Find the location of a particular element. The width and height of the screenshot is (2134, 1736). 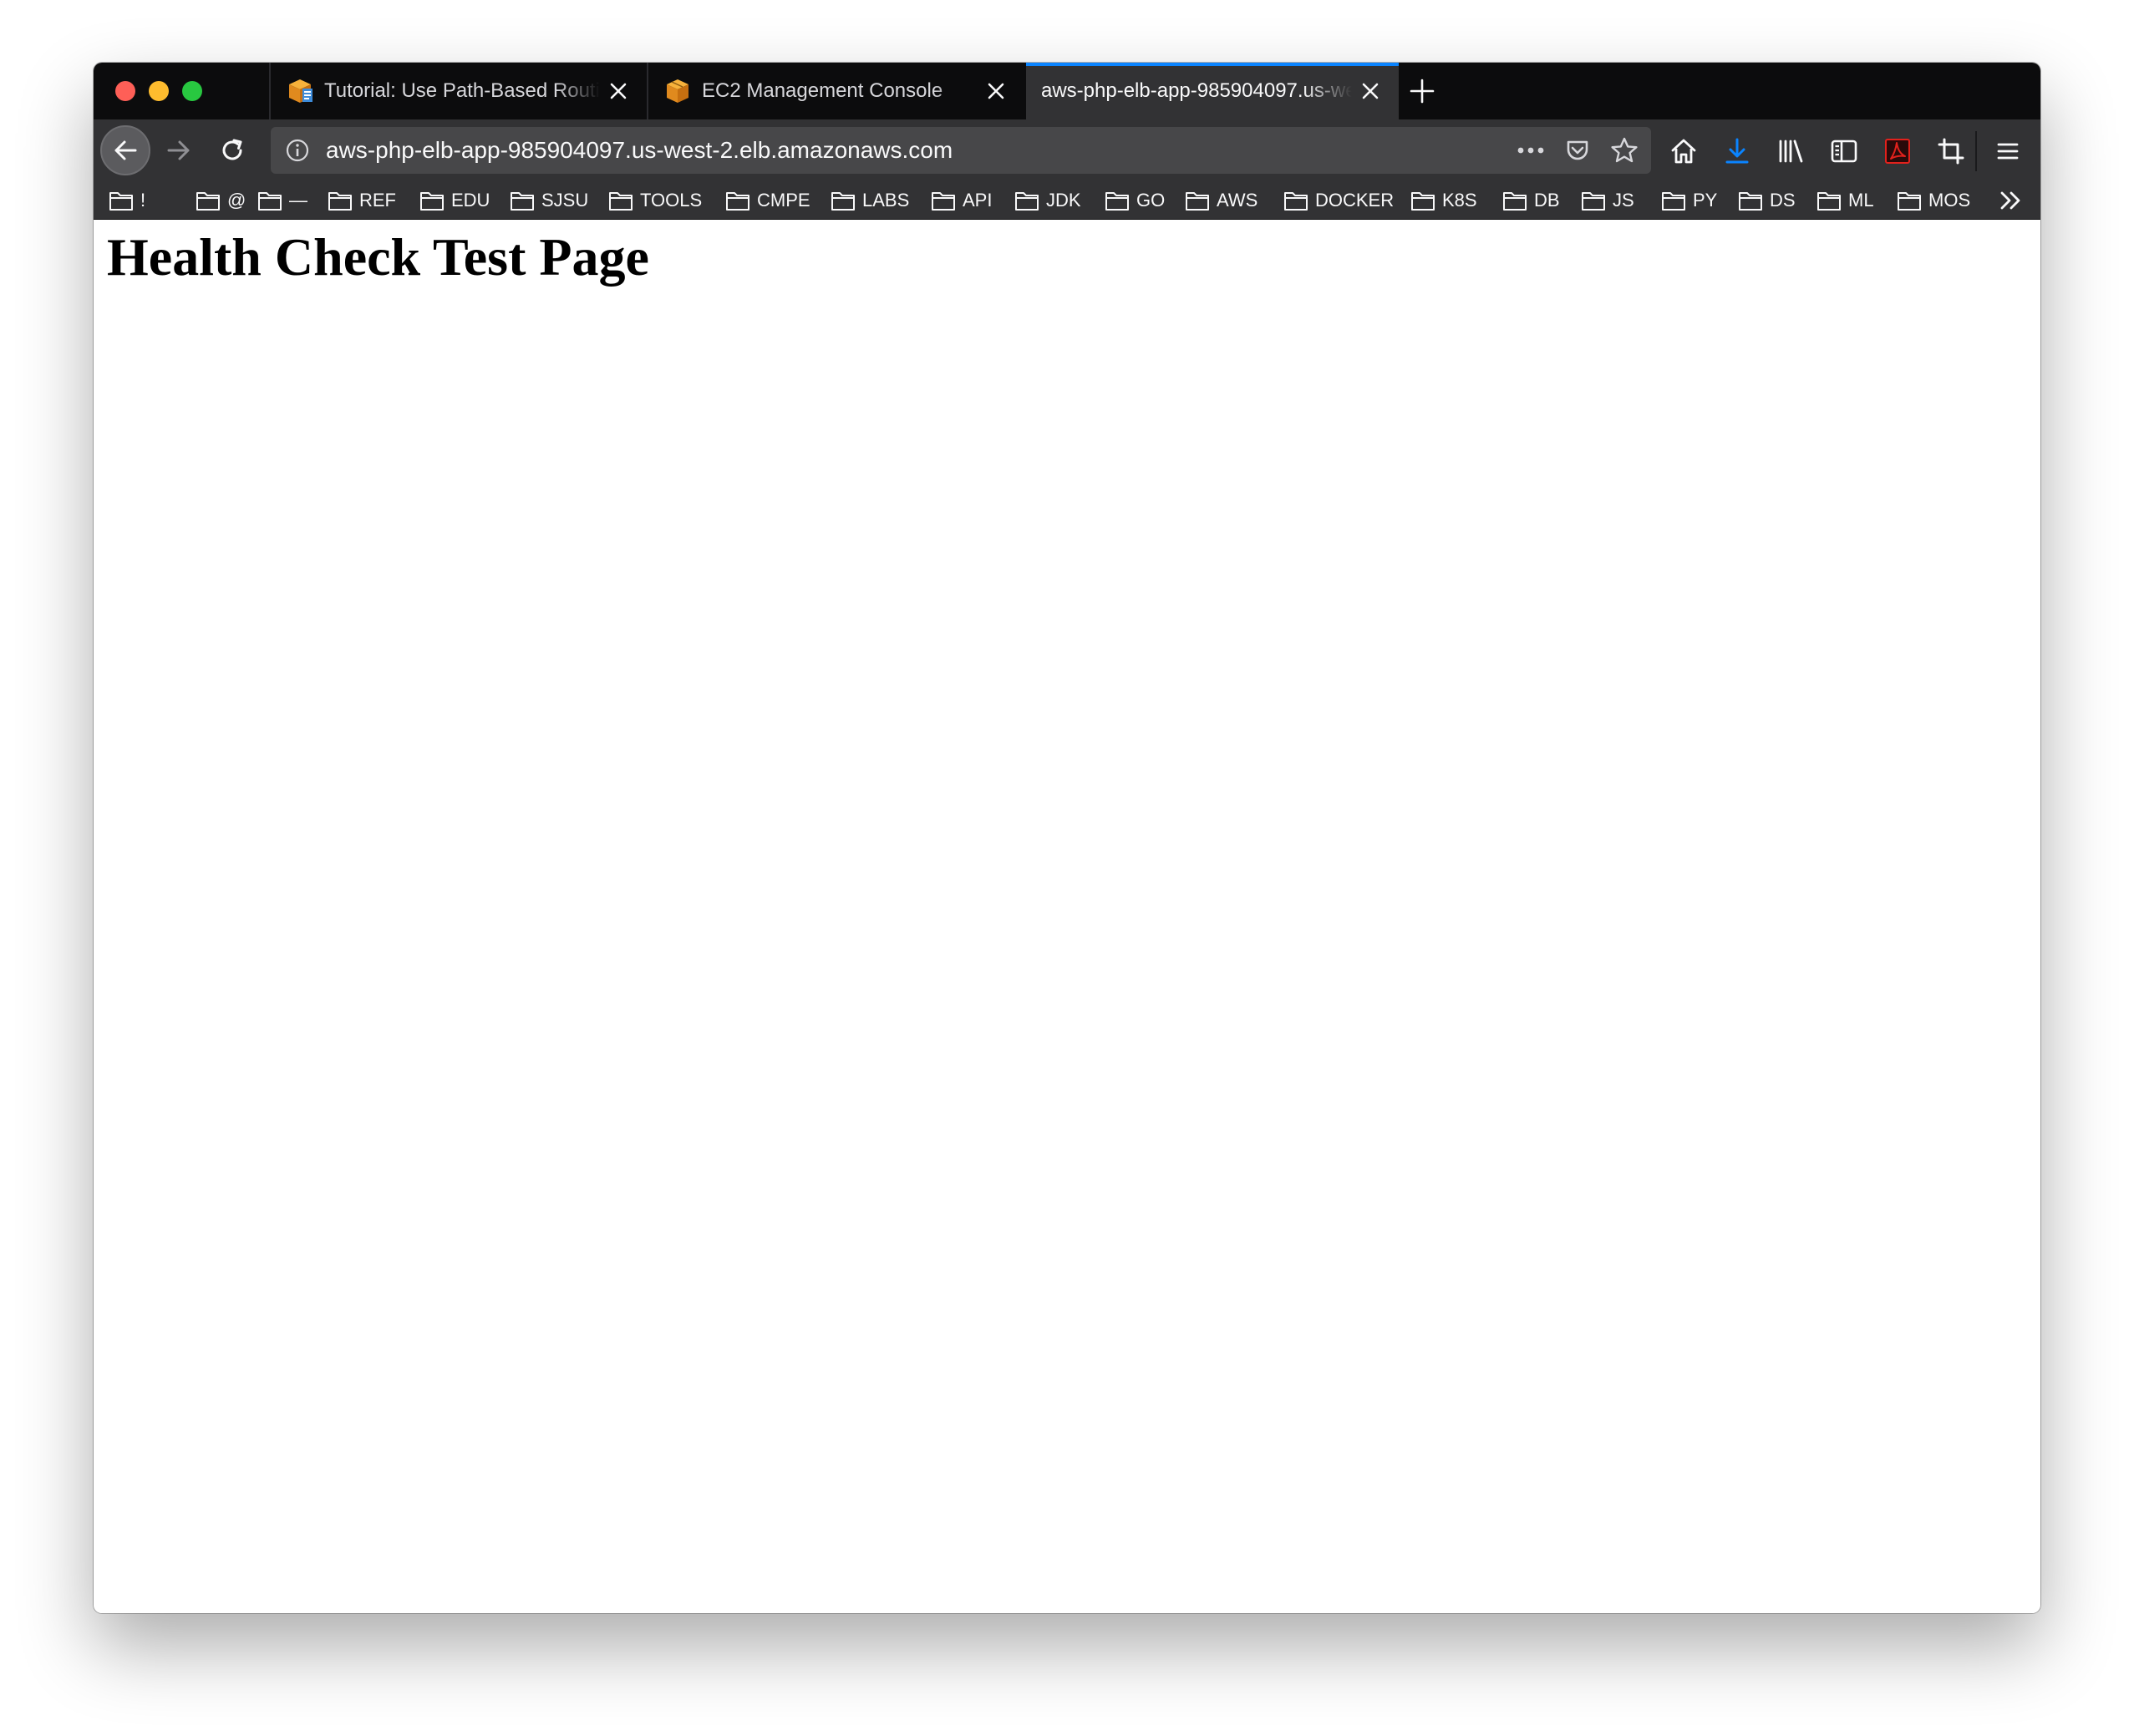

home-button is located at coordinates (1684, 151).